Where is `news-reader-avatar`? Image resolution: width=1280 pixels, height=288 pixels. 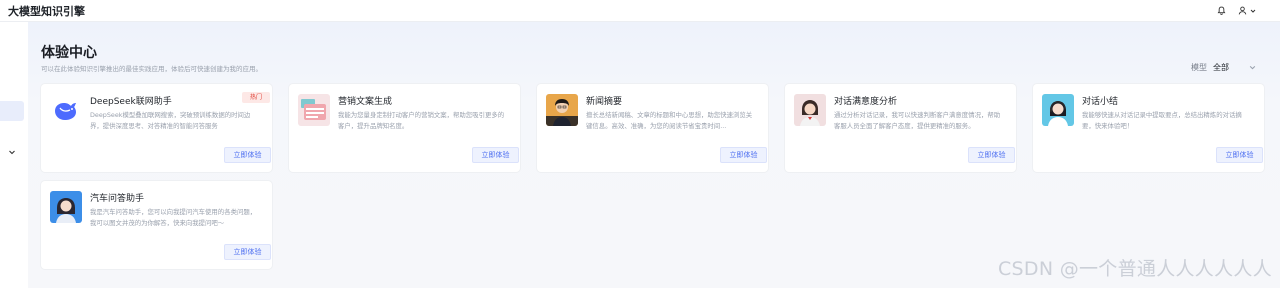
news-reader-avatar is located at coordinates (562, 110).